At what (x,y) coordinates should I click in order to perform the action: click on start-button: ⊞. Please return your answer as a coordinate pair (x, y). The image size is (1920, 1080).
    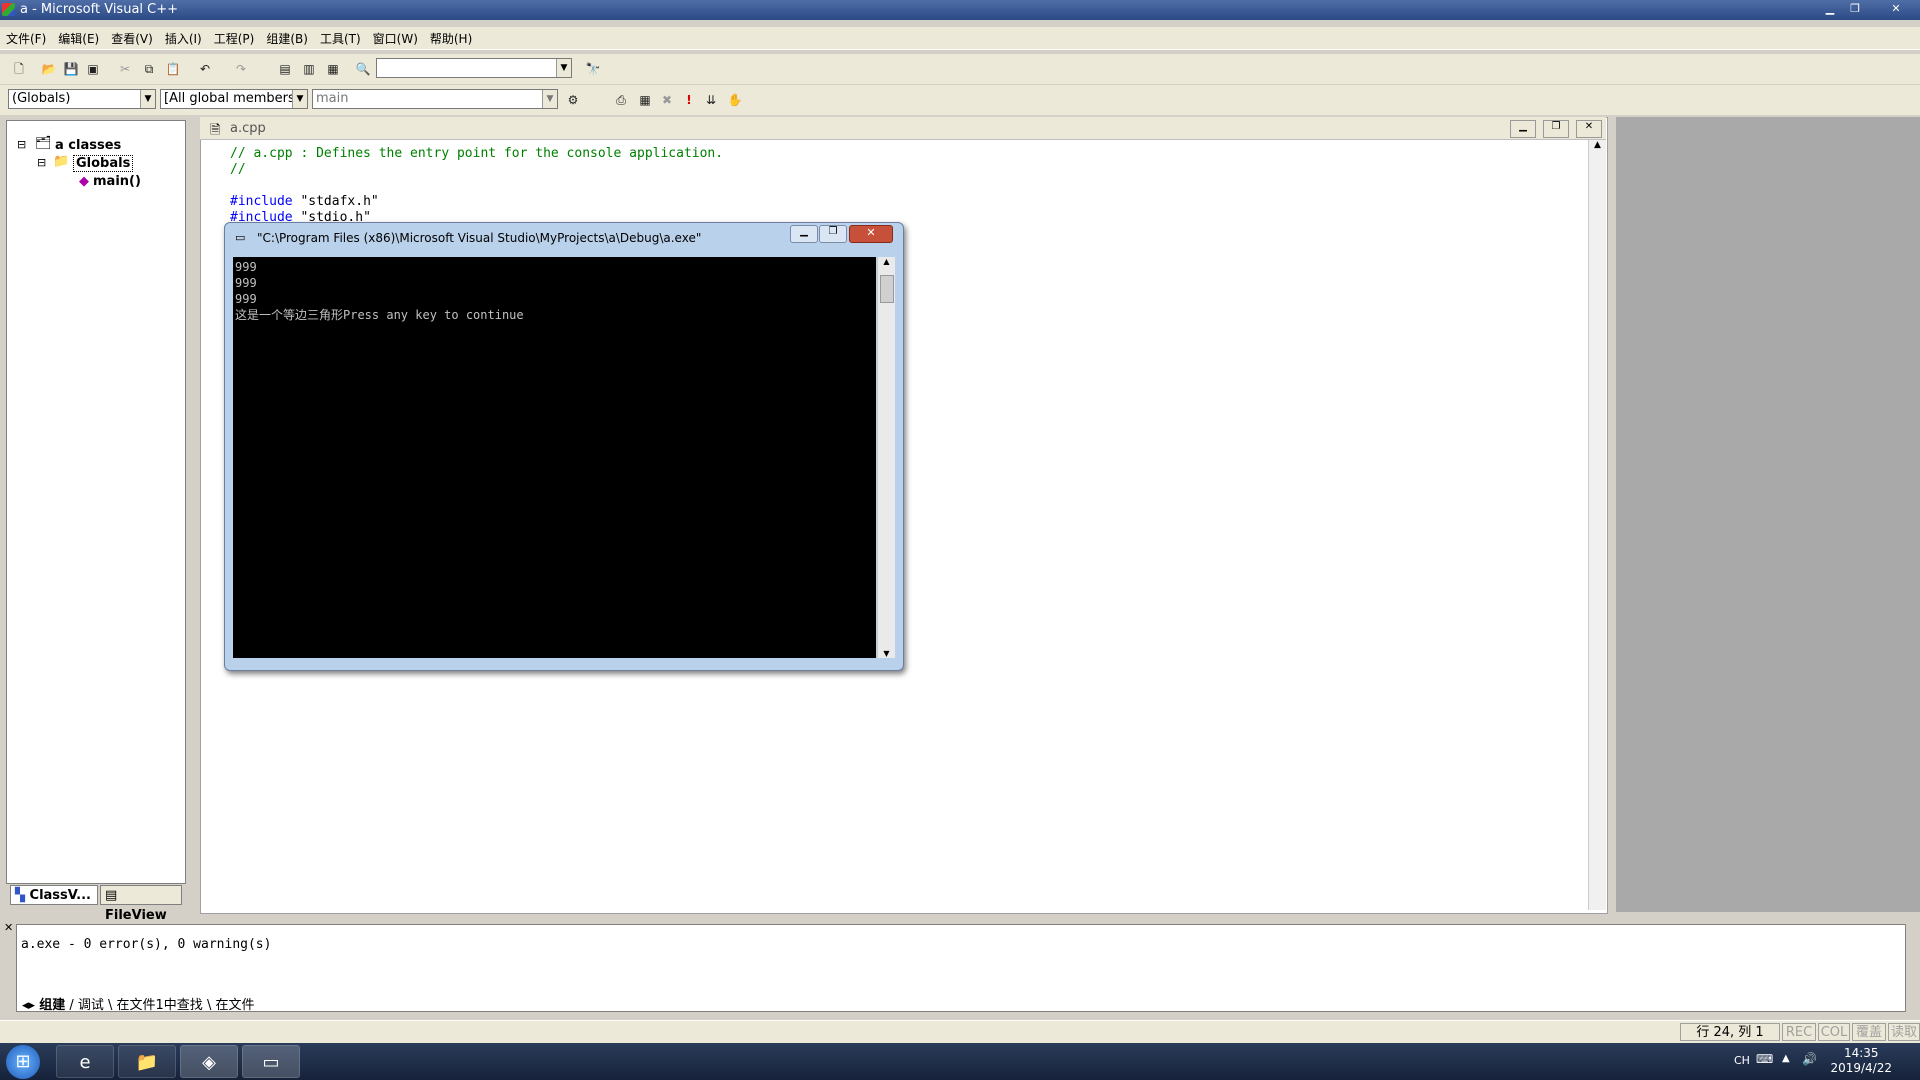
    Looking at the image, I should click on (23, 1062).